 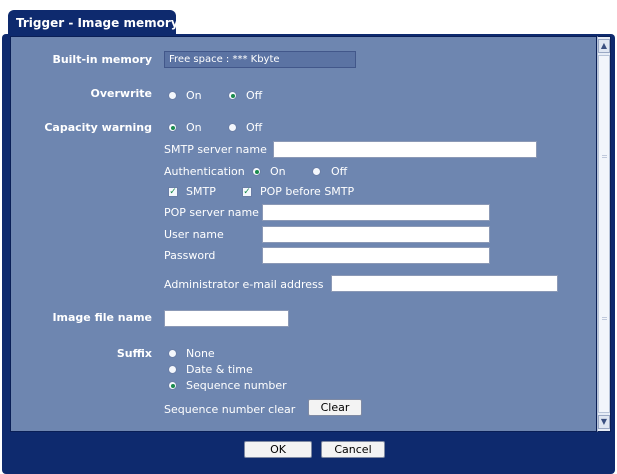 What do you see at coordinates (278, 449) in the screenshot?
I see `ok-button: OK` at bounding box center [278, 449].